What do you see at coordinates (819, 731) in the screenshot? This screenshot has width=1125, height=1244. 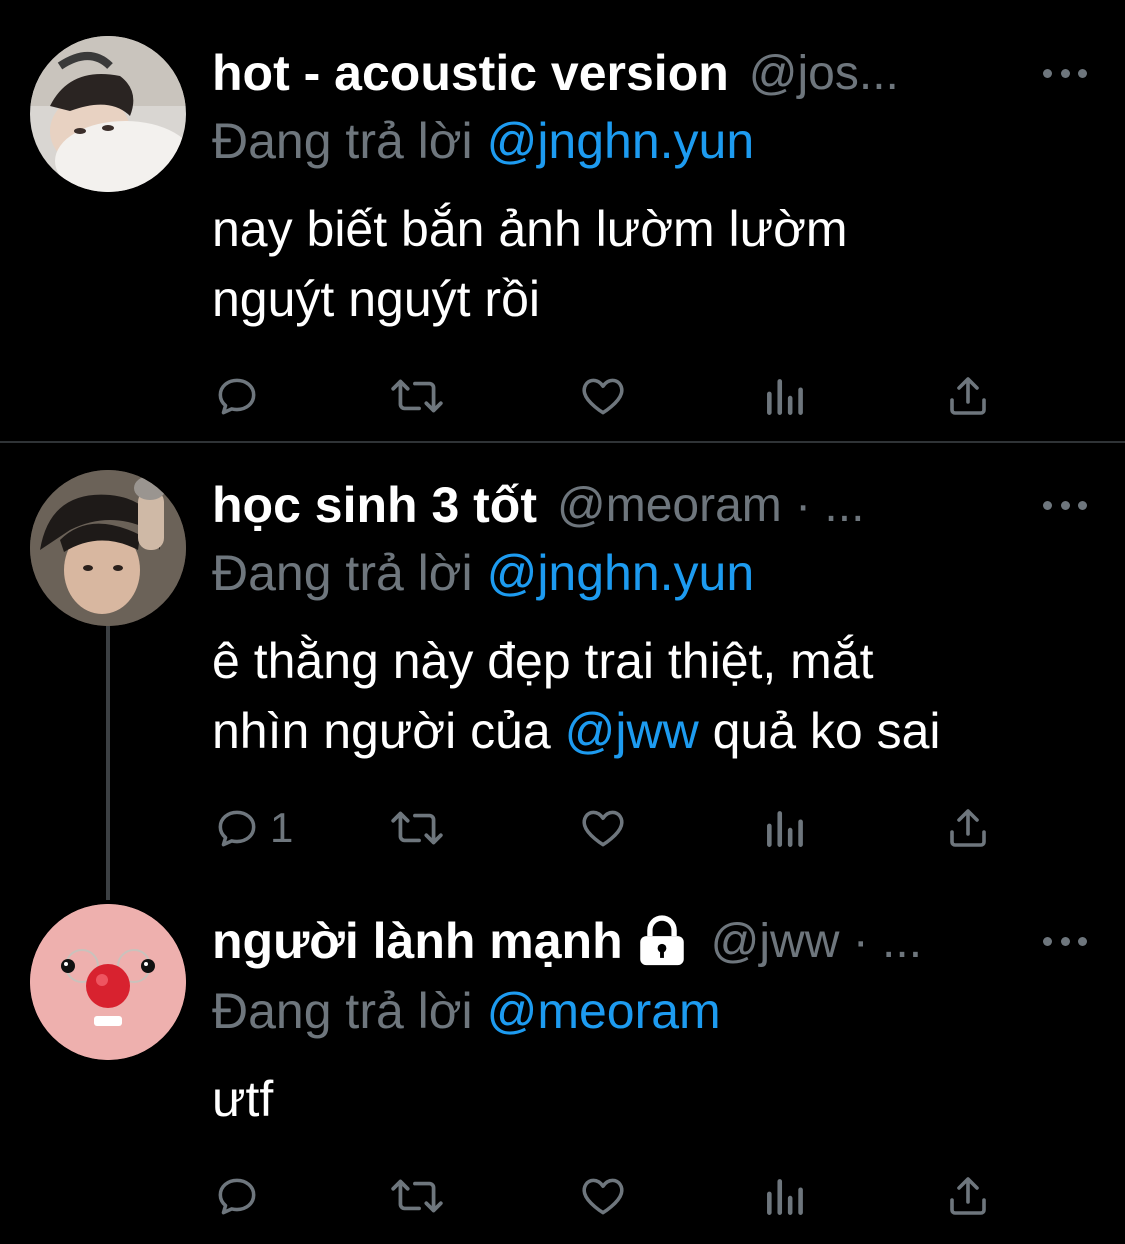 I see `tweet-text-segment: quả ko sai` at bounding box center [819, 731].